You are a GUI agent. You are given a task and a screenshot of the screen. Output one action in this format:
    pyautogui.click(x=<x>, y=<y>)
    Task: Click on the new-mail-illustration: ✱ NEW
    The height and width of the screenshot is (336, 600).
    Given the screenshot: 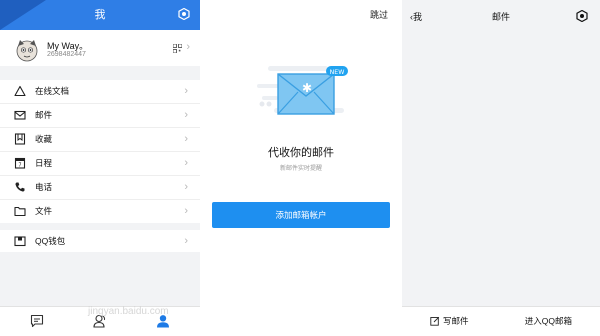 What is the action you would take?
    pyautogui.click(x=302, y=90)
    